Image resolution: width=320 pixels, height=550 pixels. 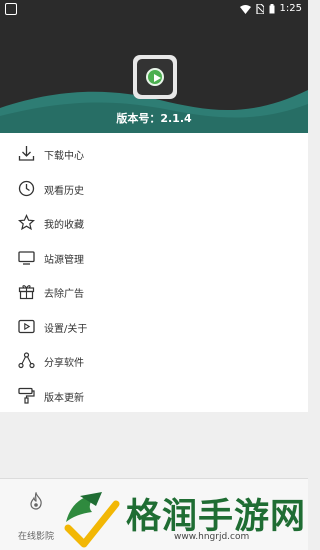 I want to click on tab-online-cinema: 在线影院, so click(x=36, y=517).